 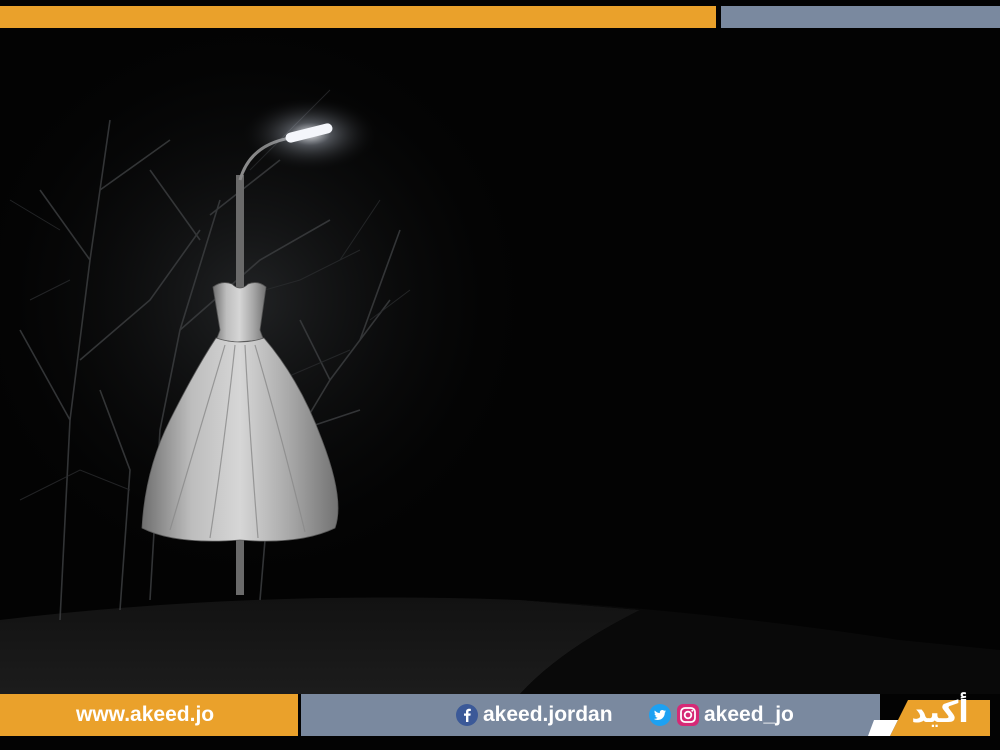 I want to click on facebook-icon, so click(x=467, y=715).